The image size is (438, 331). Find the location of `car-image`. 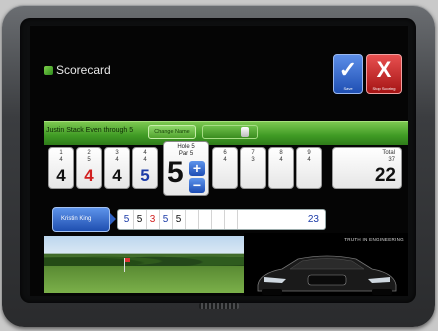

car-image is located at coordinates (327, 275).